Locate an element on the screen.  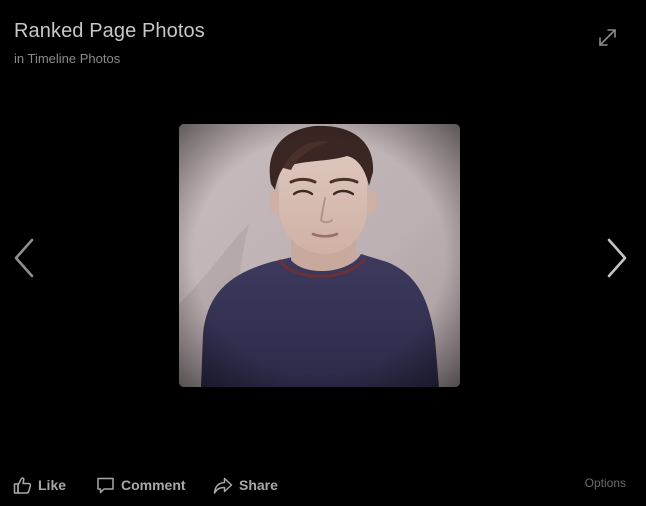
comment-label: Comment is located at coordinates (153, 485).